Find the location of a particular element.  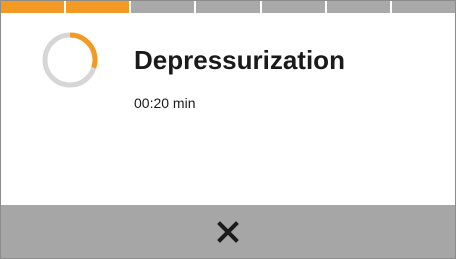

dialog-title: Depressurization is located at coordinates (239, 60).